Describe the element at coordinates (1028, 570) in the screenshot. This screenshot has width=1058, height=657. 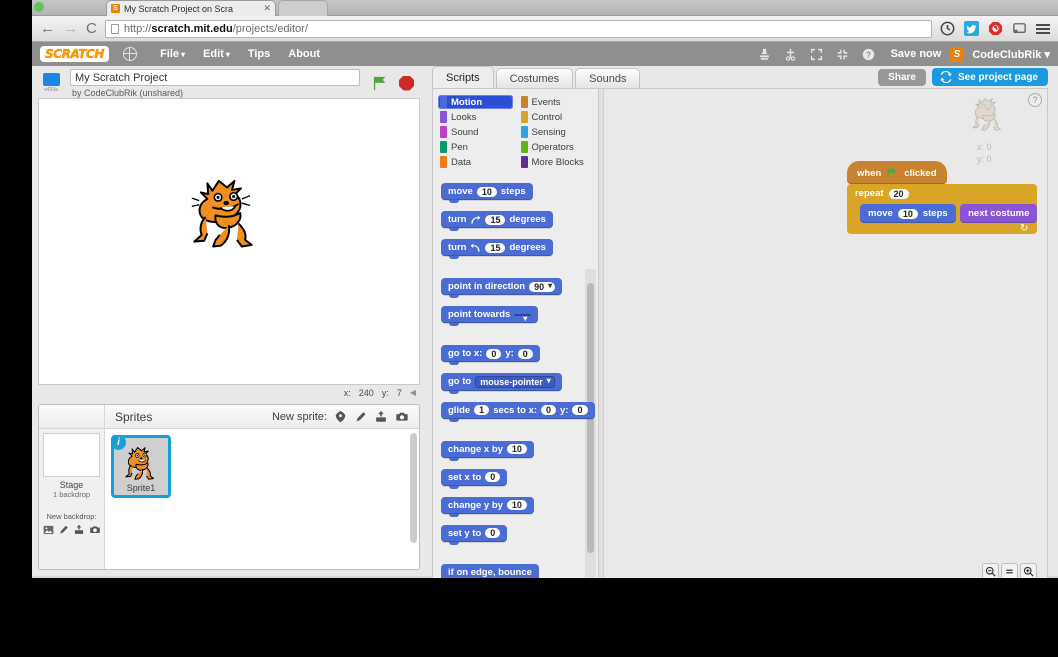
I see `zoom-in-button` at that location.